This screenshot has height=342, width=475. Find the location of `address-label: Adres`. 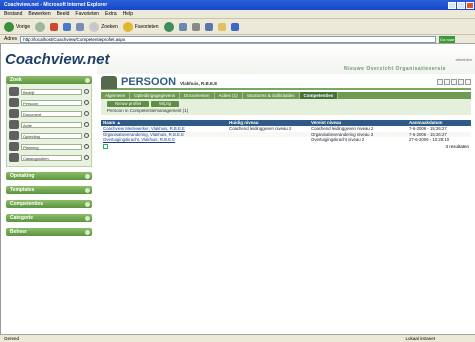

address-label: Adres is located at coordinates (11, 39).